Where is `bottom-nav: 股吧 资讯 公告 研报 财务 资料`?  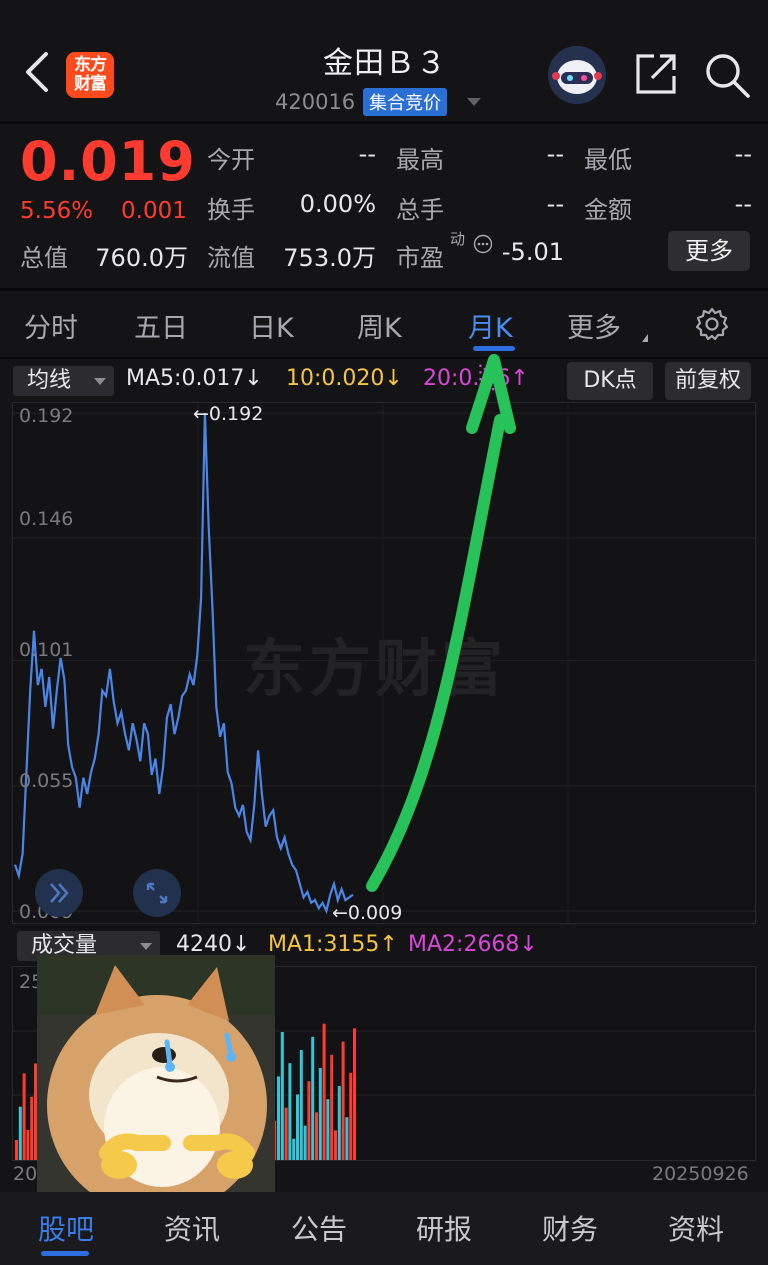 bottom-nav: 股吧 资讯 公告 研报 财务 资料 is located at coordinates (384, 1228).